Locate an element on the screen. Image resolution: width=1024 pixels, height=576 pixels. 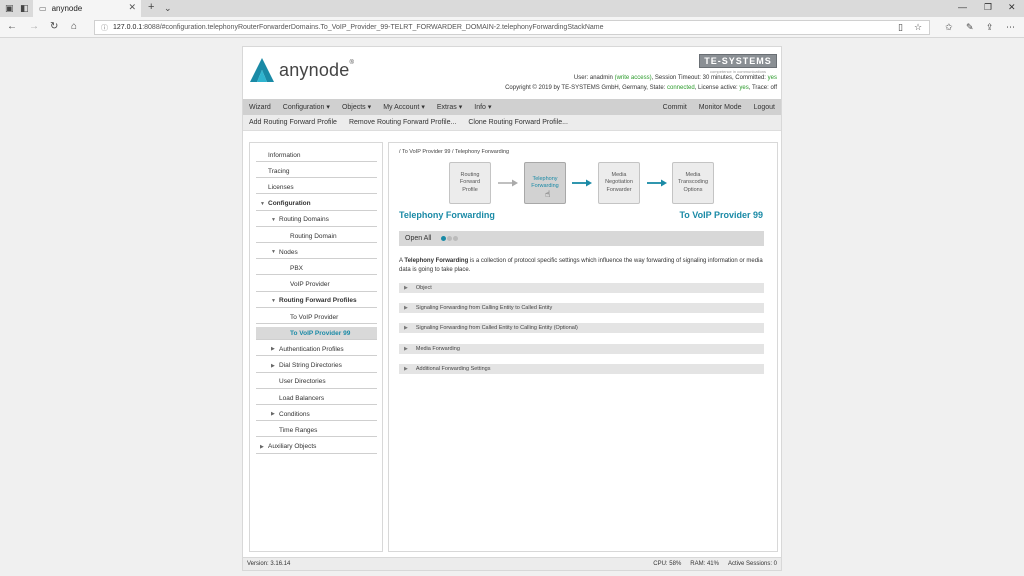
cpu-usage: CPU: 58% is located at coordinates (667, 564).